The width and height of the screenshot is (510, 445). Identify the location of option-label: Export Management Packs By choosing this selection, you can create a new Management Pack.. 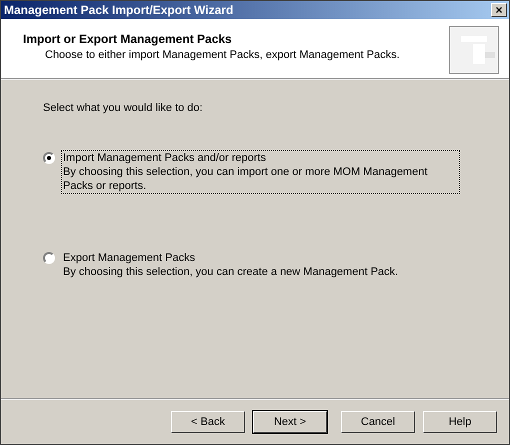
(260, 265).